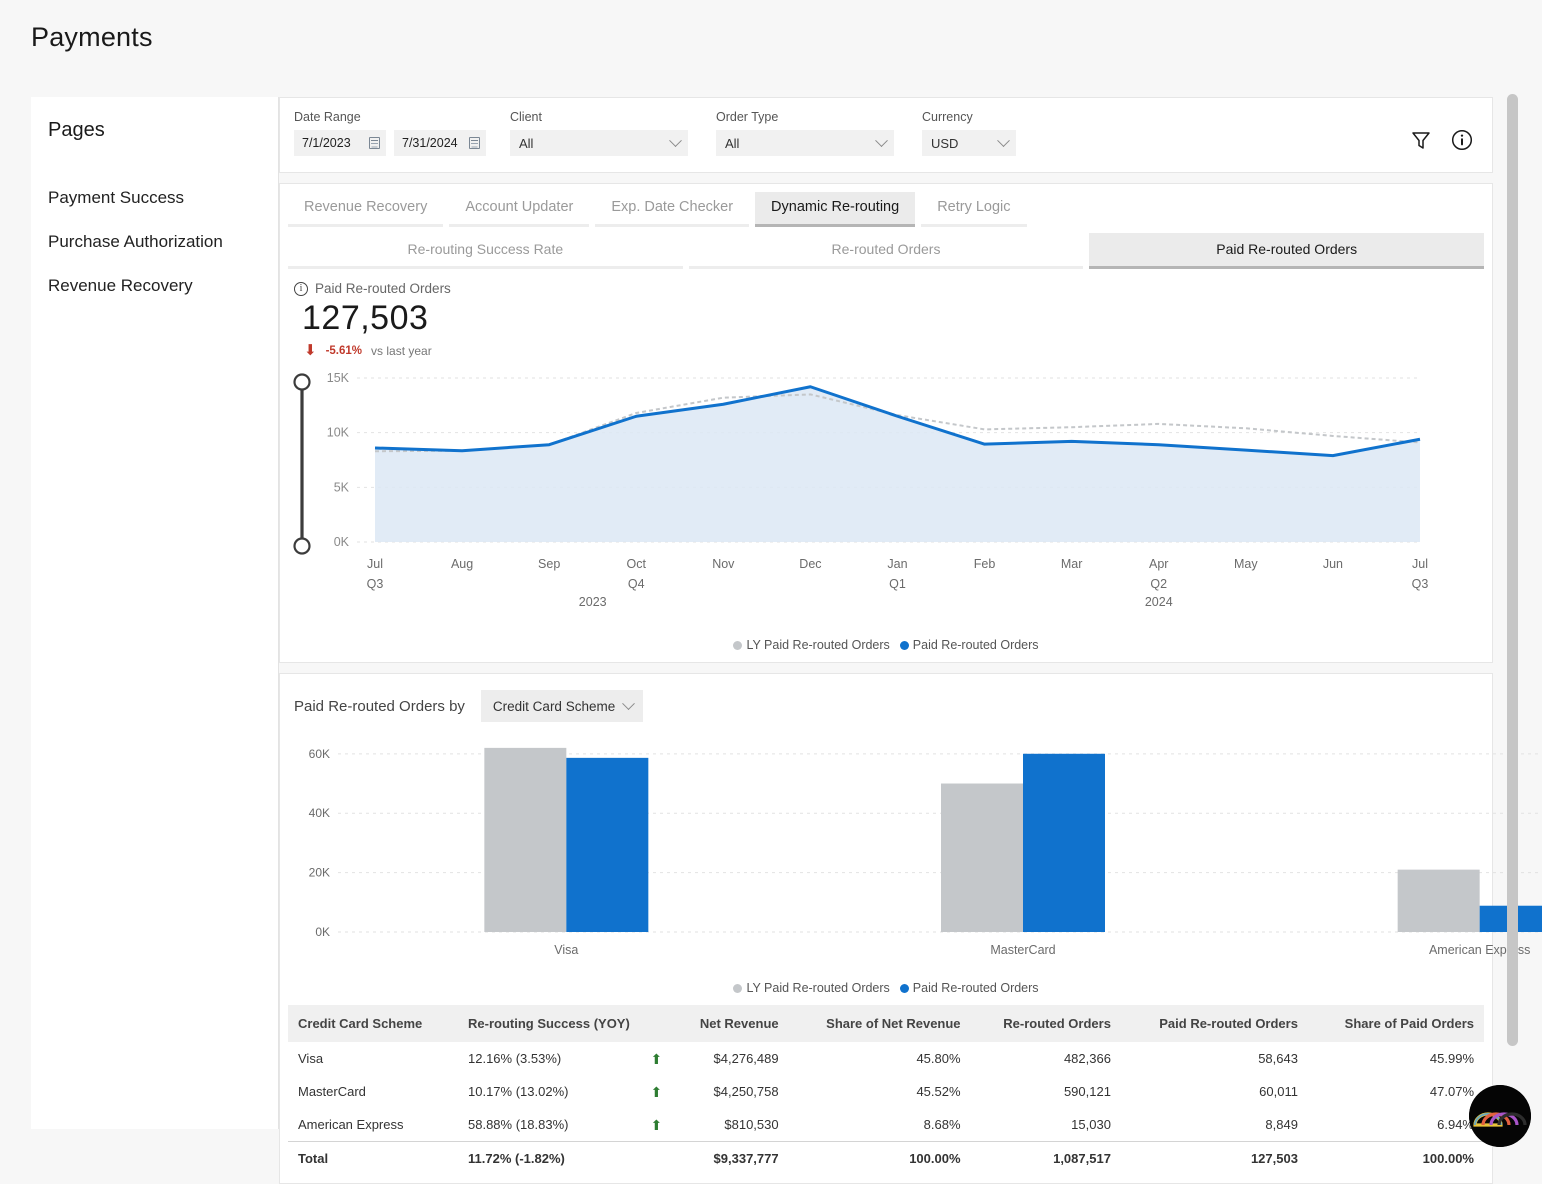 The image size is (1542, 1184). What do you see at coordinates (518, 1124) in the screenshot?
I see `cell-rerouting-success-value: 58.88% (18.83%)` at bounding box center [518, 1124].